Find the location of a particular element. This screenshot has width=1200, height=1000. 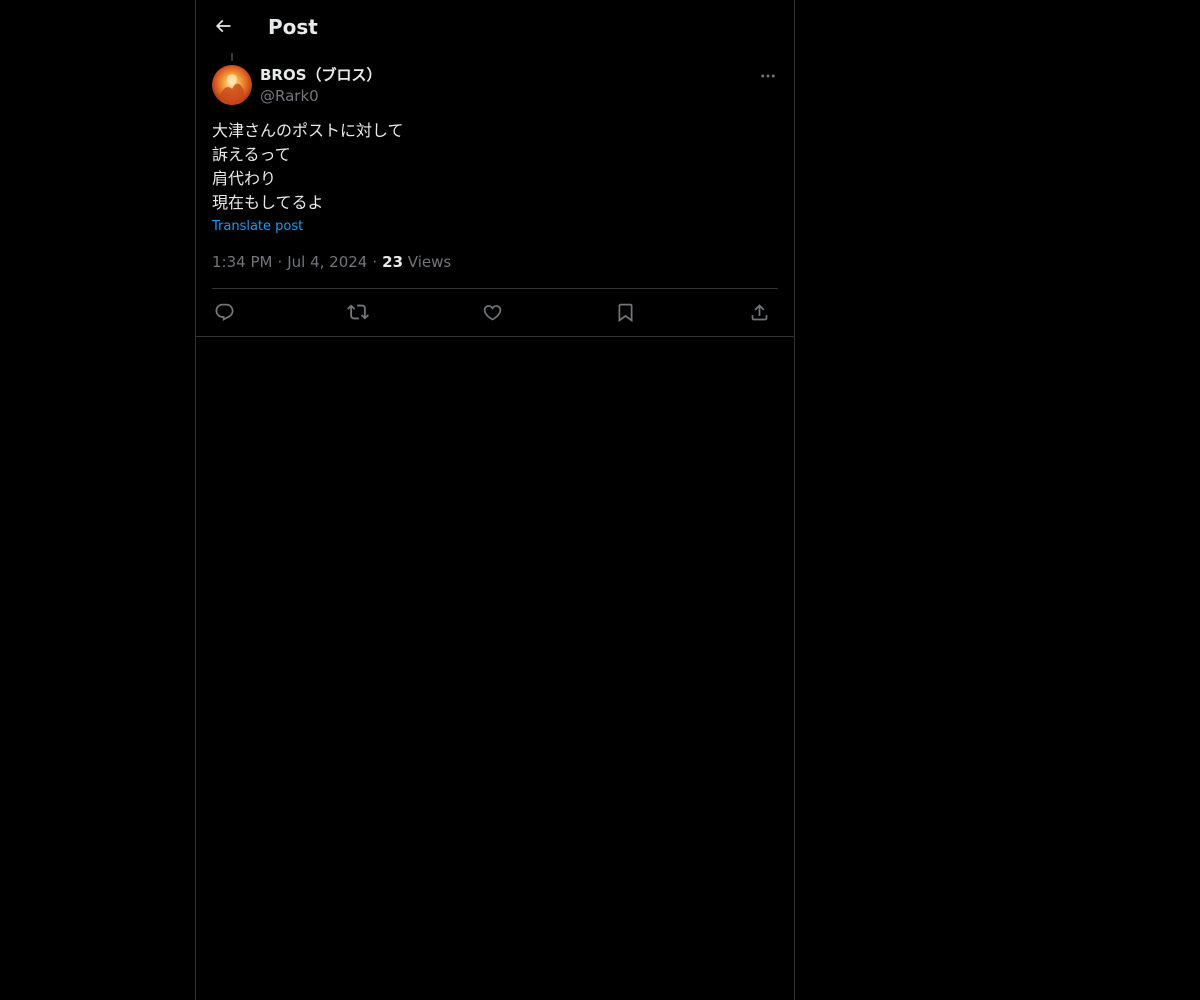

share-button is located at coordinates (759, 312).